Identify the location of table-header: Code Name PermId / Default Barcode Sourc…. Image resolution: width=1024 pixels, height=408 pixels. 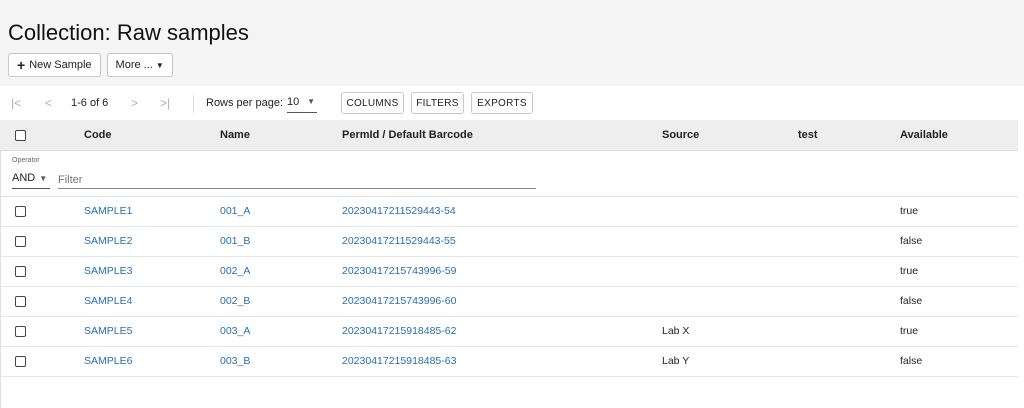
(509, 135).